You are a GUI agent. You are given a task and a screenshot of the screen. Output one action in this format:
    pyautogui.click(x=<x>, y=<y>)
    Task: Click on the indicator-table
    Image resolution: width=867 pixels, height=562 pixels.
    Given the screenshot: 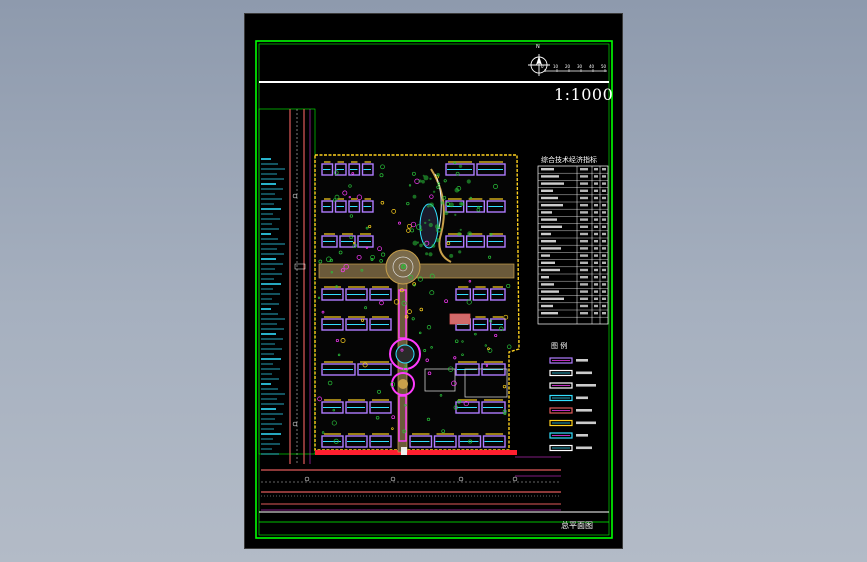 What is the action you would take?
    pyautogui.click(x=573, y=245)
    